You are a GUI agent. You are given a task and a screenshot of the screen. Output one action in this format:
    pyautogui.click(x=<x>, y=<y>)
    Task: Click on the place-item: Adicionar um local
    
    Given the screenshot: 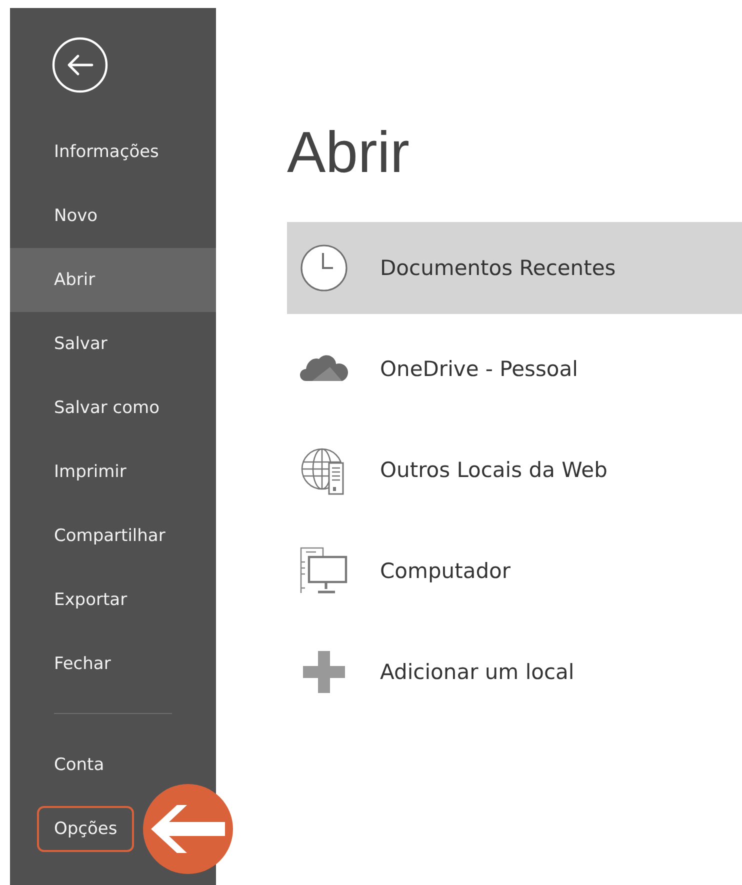 What is the action you would take?
    pyautogui.click(x=514, y=672)
    